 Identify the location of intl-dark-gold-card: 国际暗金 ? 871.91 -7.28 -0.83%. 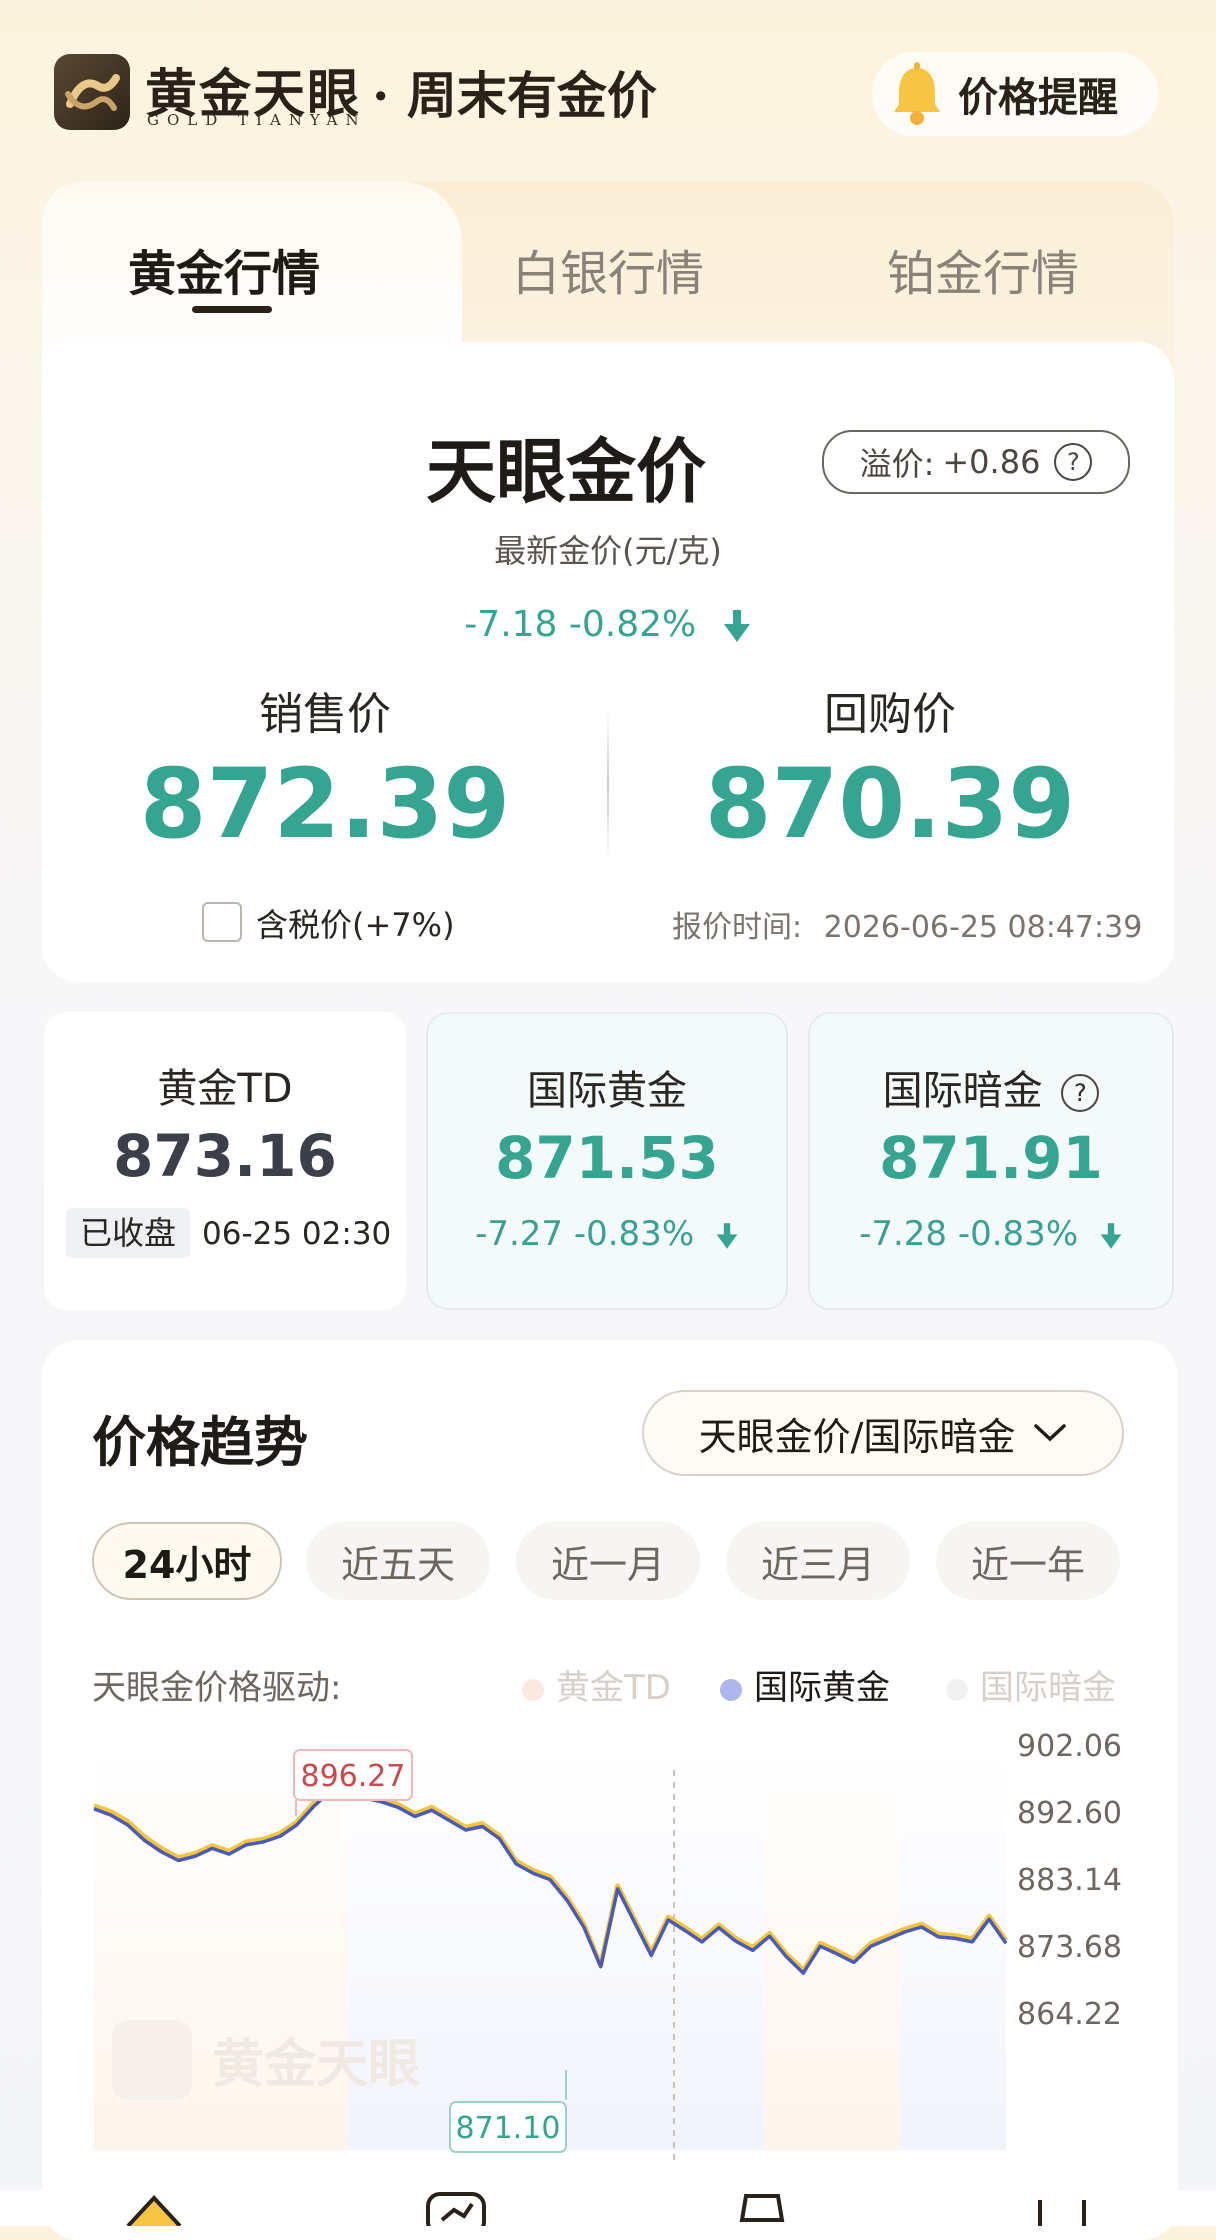
(991, 1161).